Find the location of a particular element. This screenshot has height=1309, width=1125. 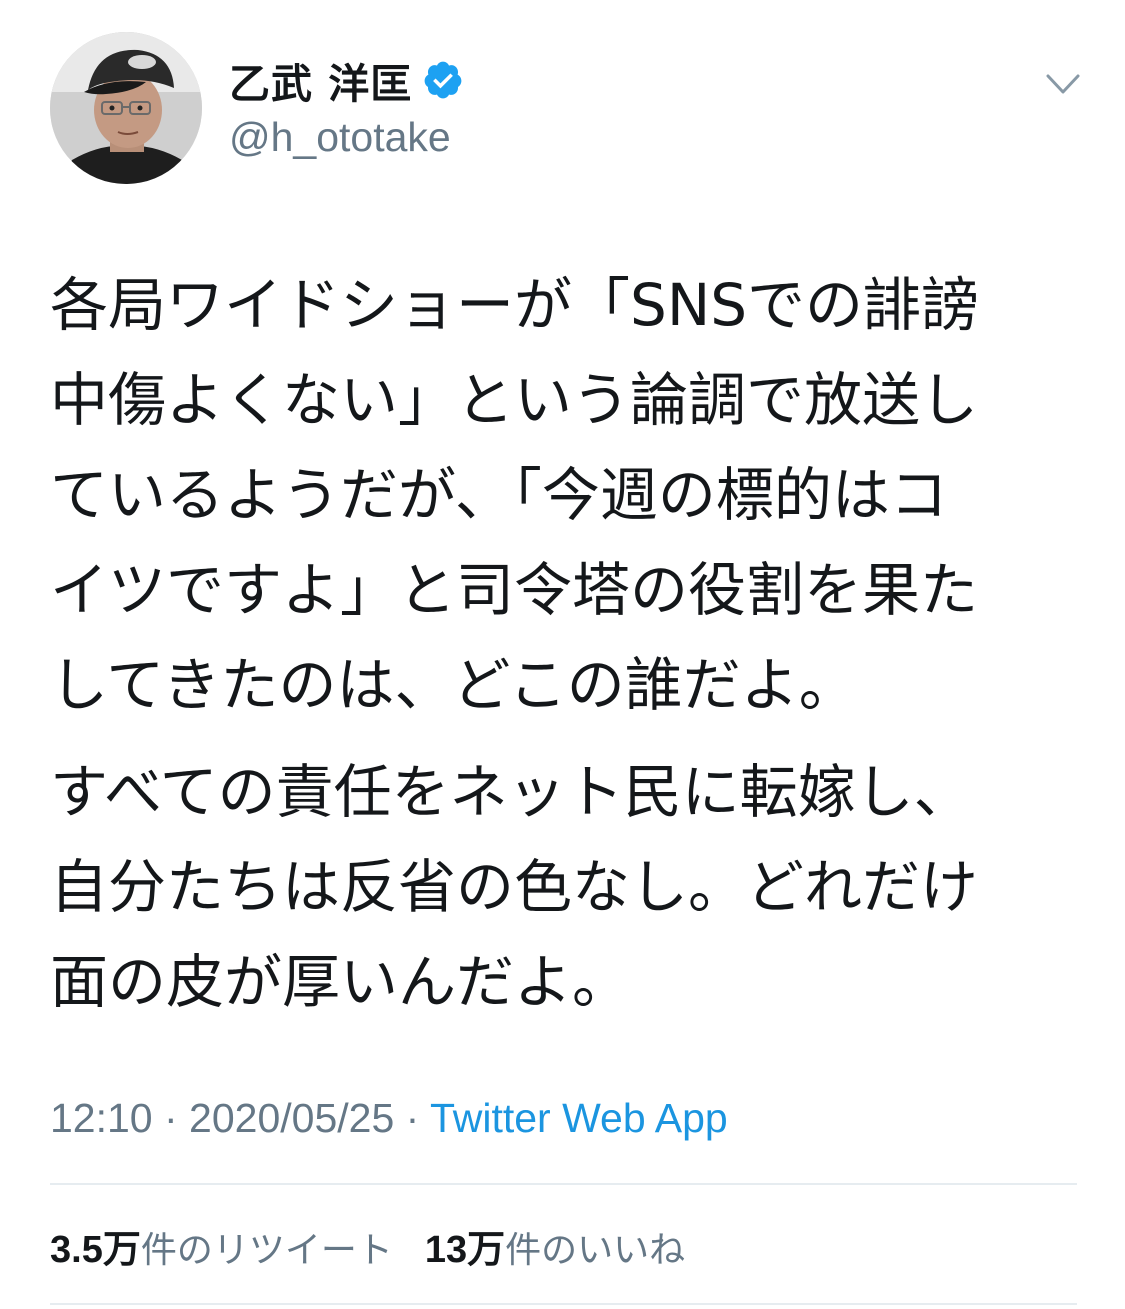

tweet-meta: 12:10 · 2020/05/25 · Twitter Web App is located at coordinates (389, 1118).